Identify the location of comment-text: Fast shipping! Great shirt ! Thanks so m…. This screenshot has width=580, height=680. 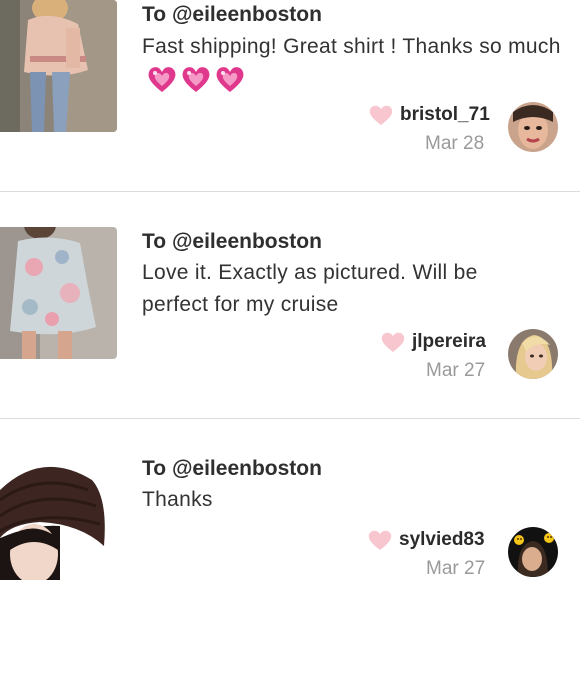
(351, 46).